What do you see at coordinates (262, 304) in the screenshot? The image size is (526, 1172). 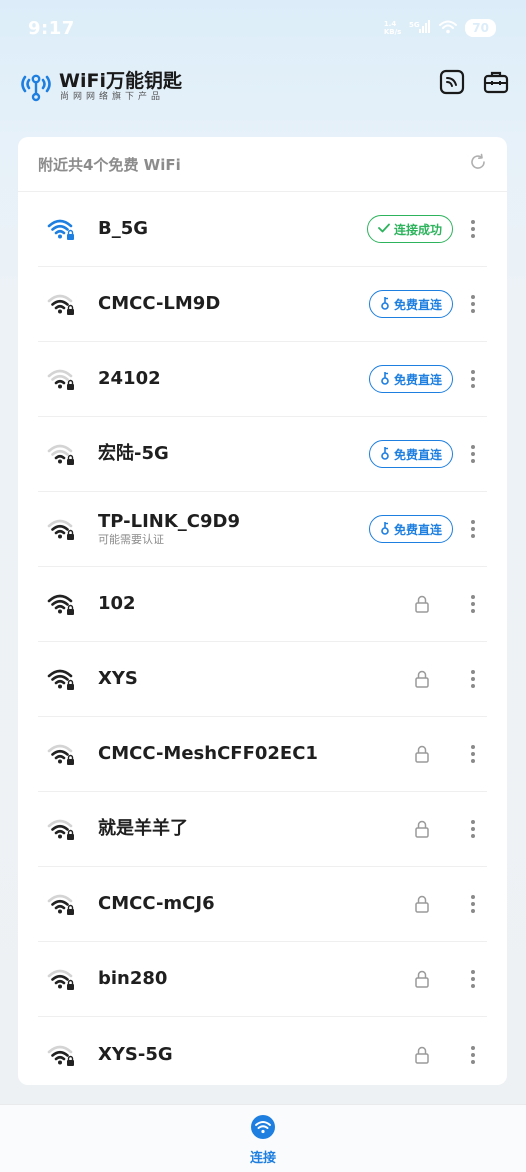 I see `wifi-row: CMCC-LM9D 免费直连` at bounding box center [262, 304].